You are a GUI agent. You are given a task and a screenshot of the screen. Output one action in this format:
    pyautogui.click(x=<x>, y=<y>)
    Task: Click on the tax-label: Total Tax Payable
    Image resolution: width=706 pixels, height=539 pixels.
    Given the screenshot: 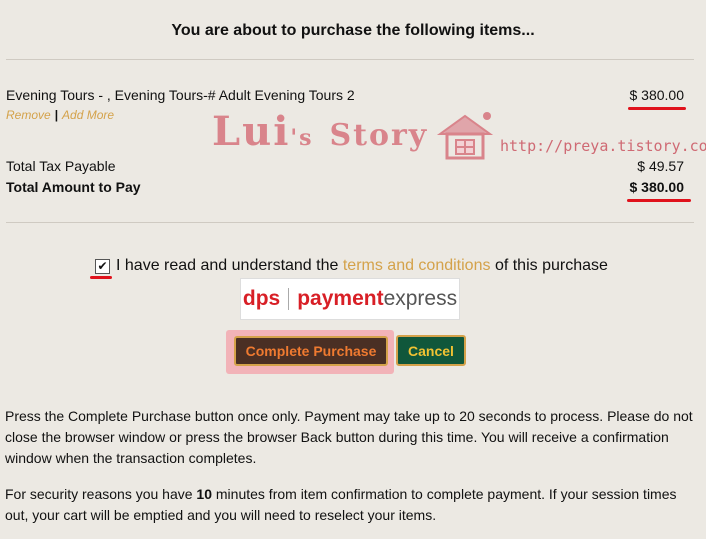 What is the action you would take?
    pyautogui.click(x=61, y=166)
    